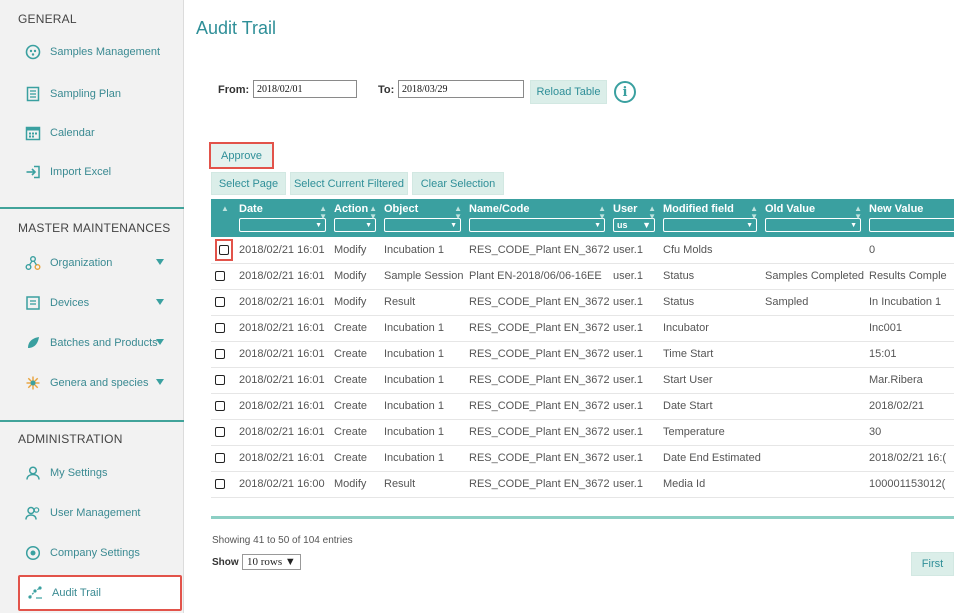 The image size is (954, 613). I want to click on header-name-code: Name/Code ▲ ▼ ▼, so click(537, 218).